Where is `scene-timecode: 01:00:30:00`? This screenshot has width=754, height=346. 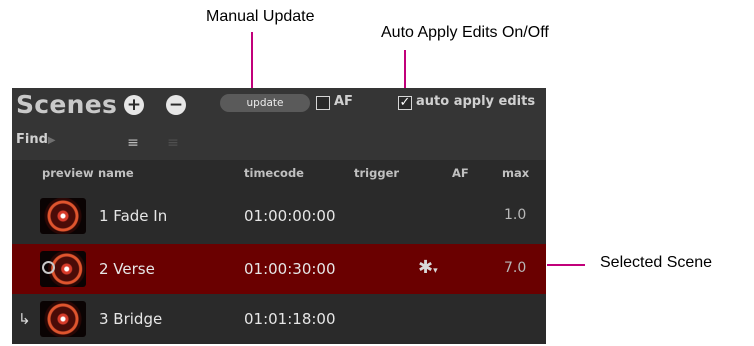 scene-timecode: 01:00:30:00 is located at coordinates (290, 269).